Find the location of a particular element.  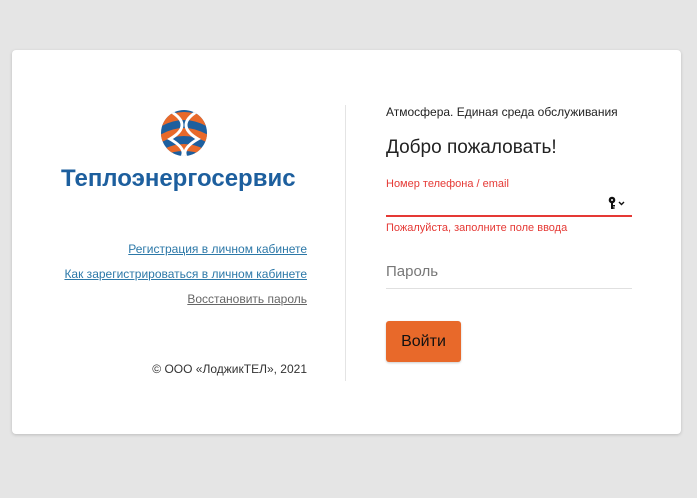

phone-email-field is located at coordinates (509, 204).